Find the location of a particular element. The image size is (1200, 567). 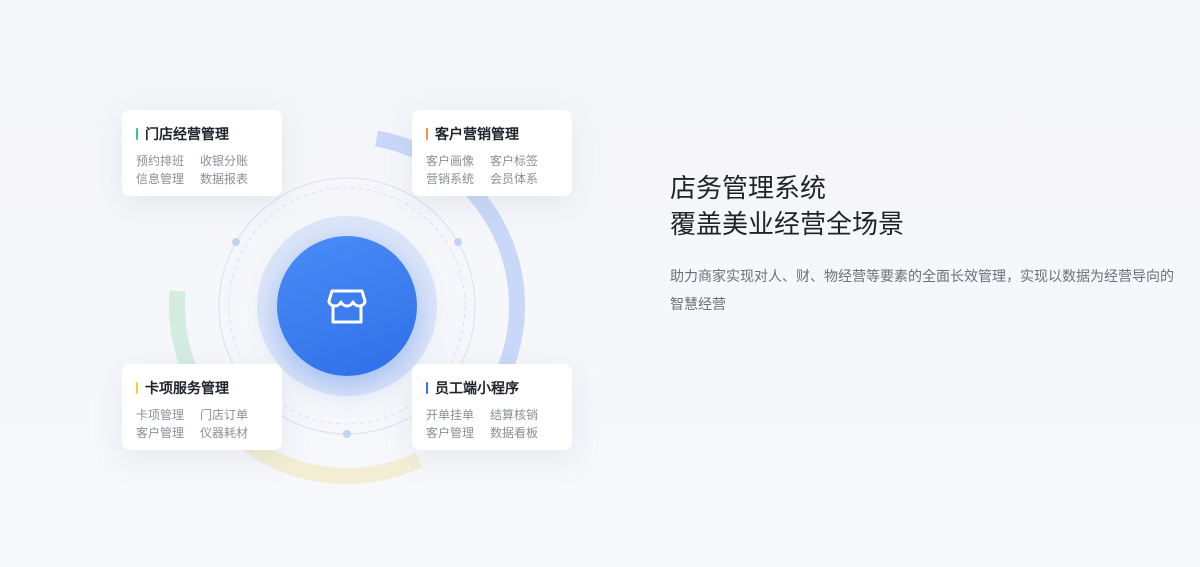

card-title: 门店经营管理 is located at coordinates (202, 134).